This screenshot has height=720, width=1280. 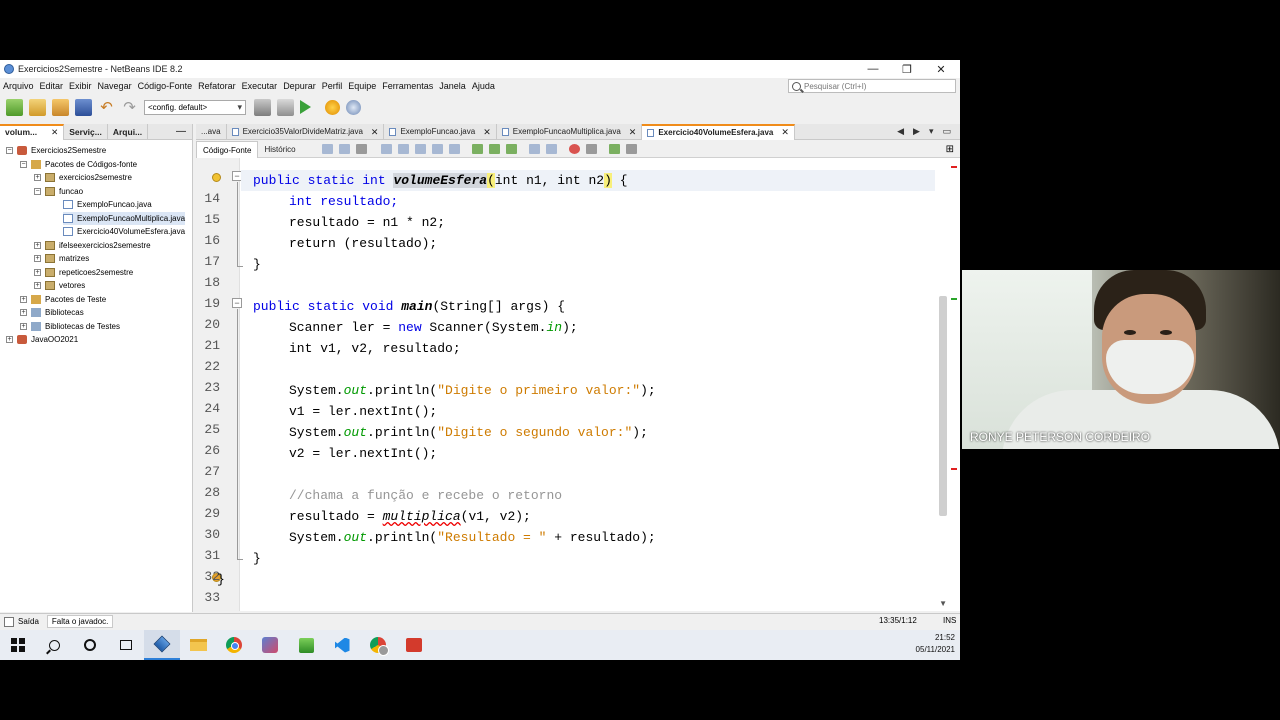 What do you see at coordinates (70, 326) in the screenshot?
I see `tree-node: + Bibliotecas de Testes` at bounding box center [70, 326].